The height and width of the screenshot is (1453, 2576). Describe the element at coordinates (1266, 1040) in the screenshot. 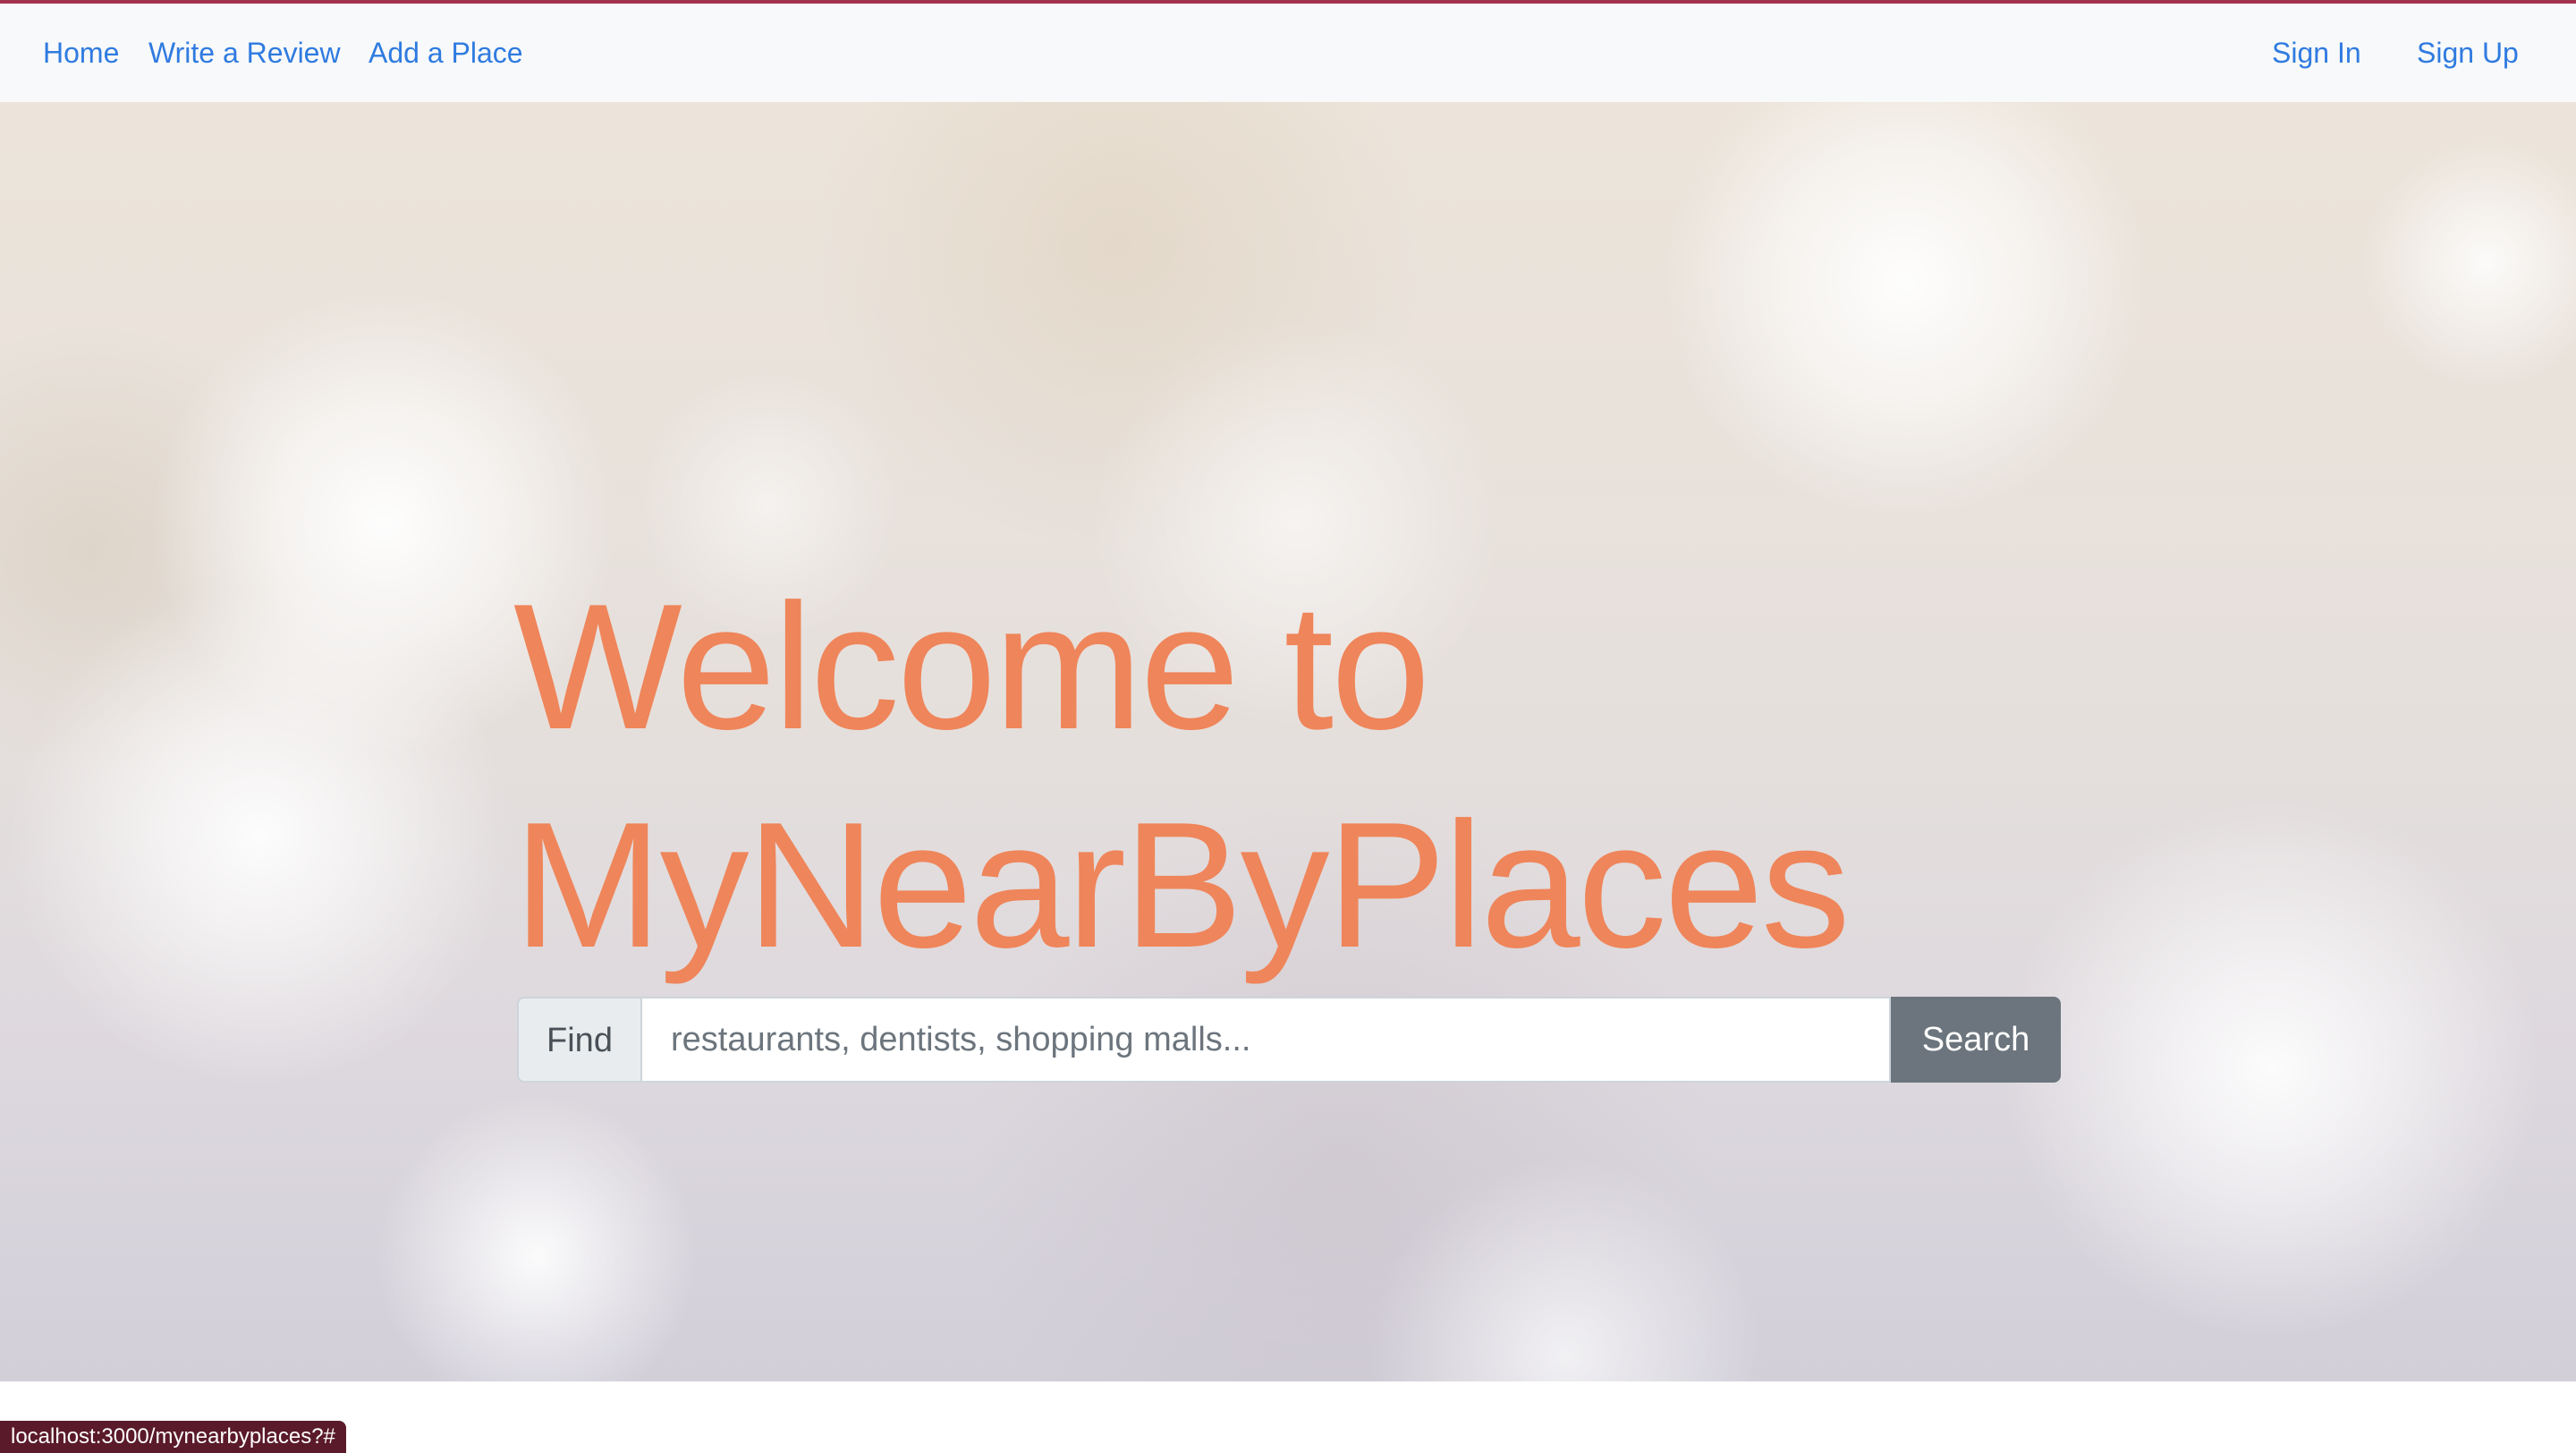

I see `search-input` at that location.